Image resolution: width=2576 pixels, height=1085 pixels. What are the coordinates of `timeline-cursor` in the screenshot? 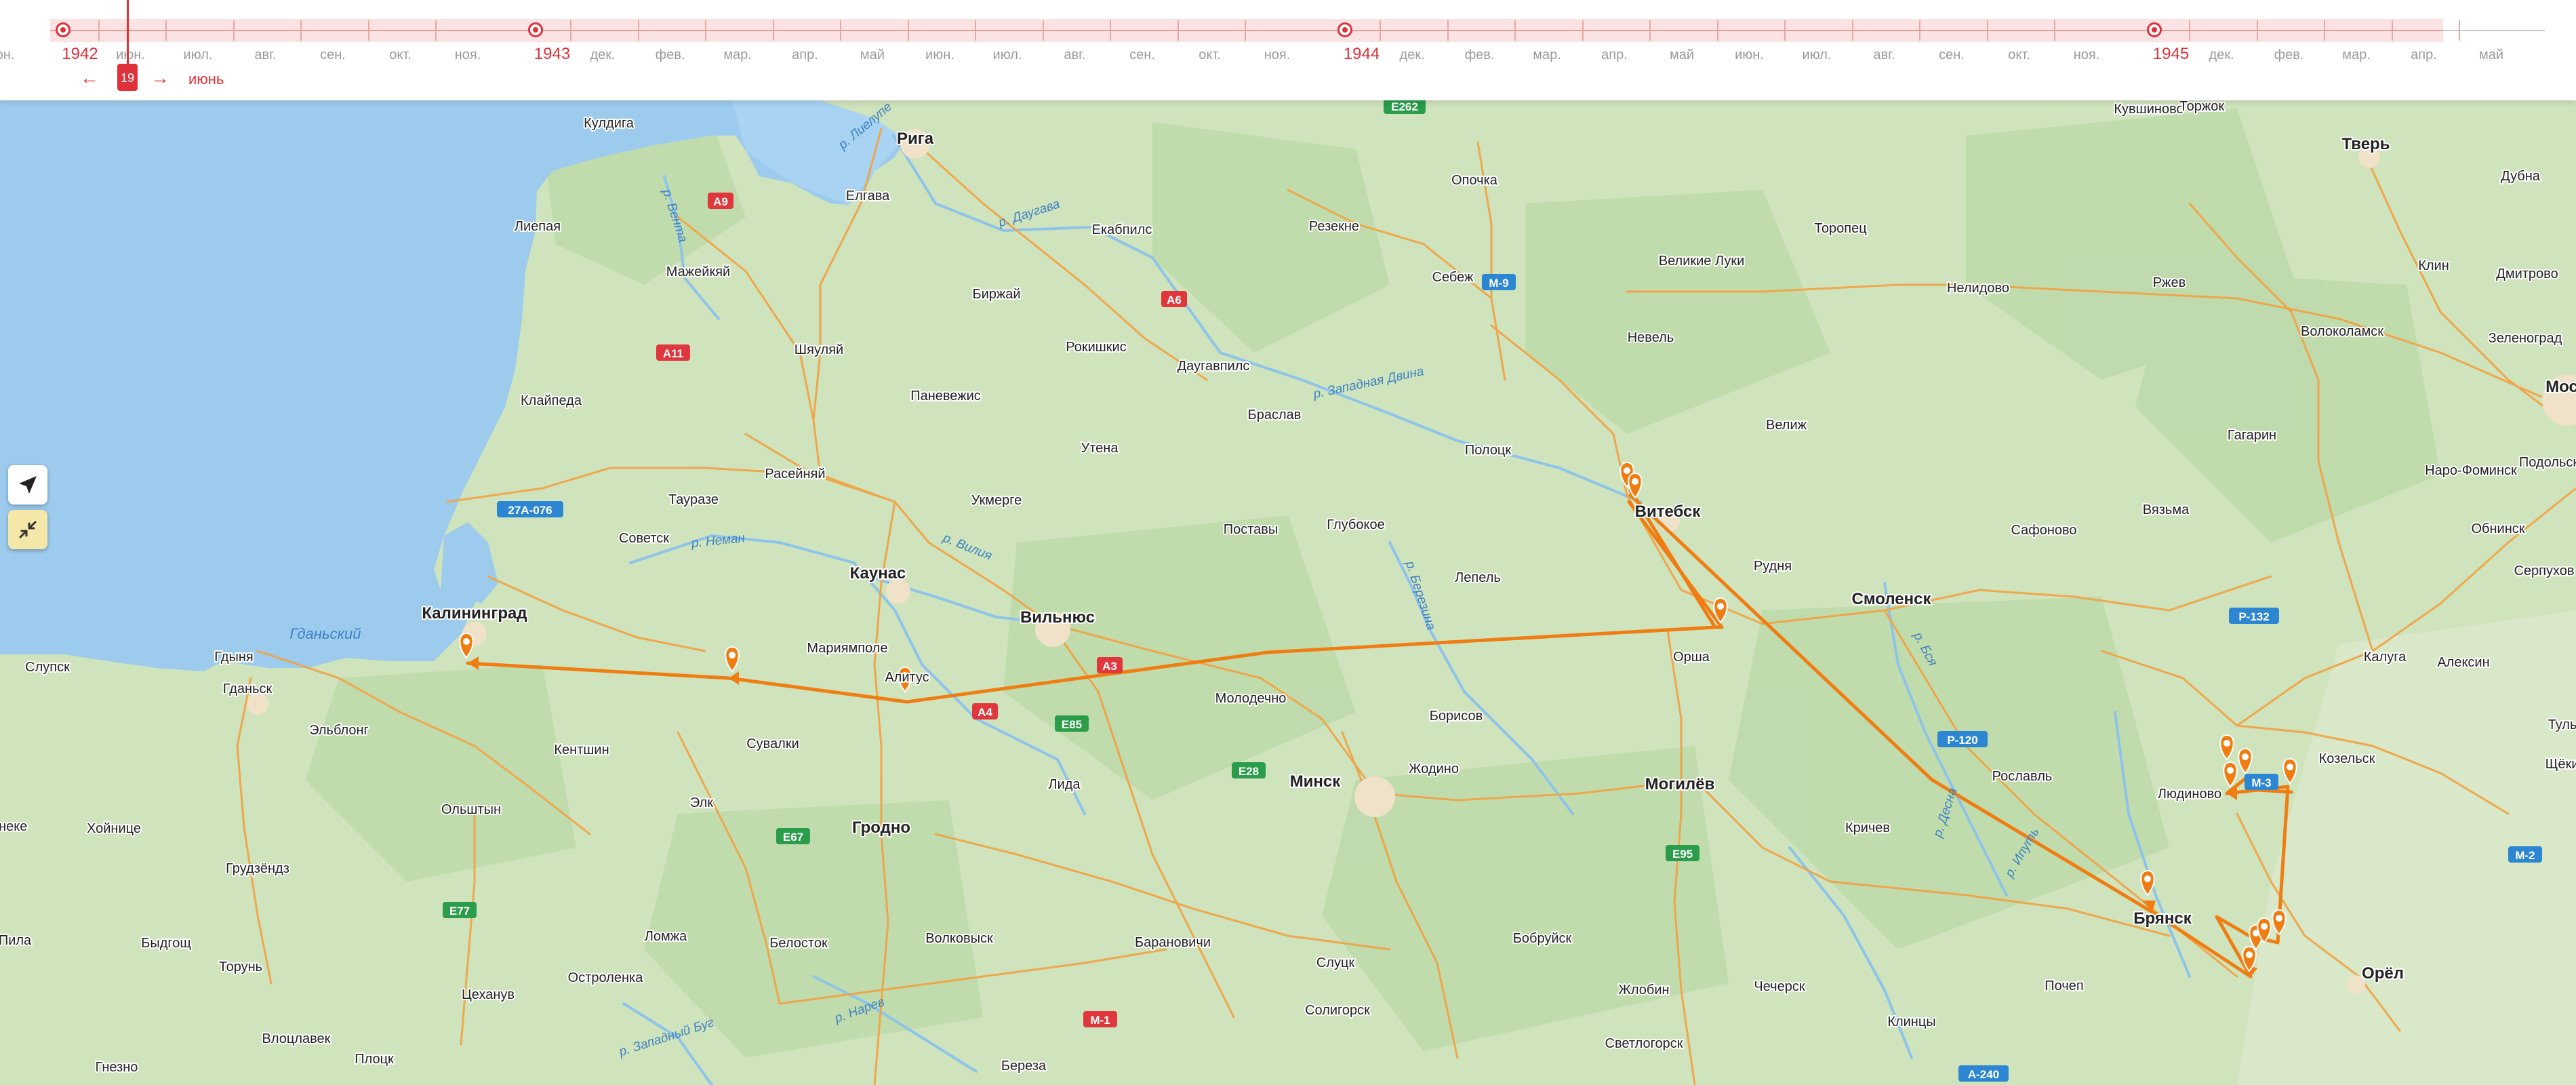 It's located at (128, 34).